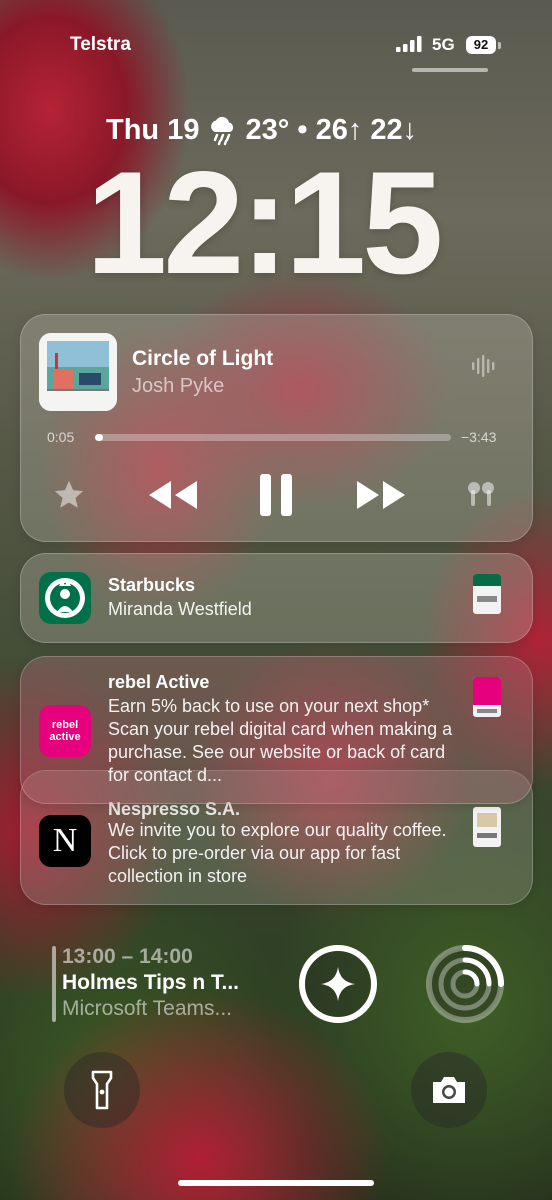  I want to click on star-icon, so click(69, 494).